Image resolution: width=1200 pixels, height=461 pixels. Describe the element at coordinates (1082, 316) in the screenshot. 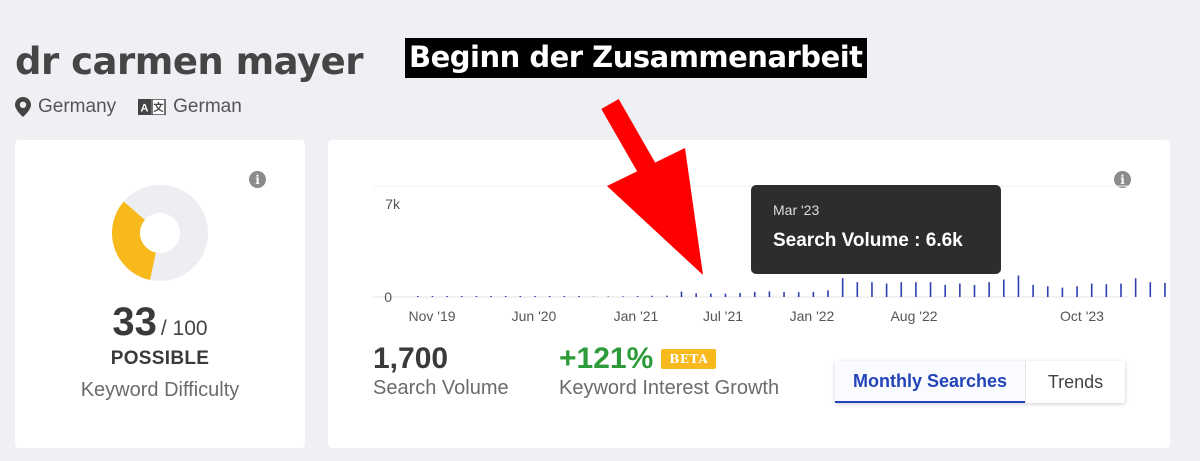

I see `x-tick-label: Oct '23` at that location.